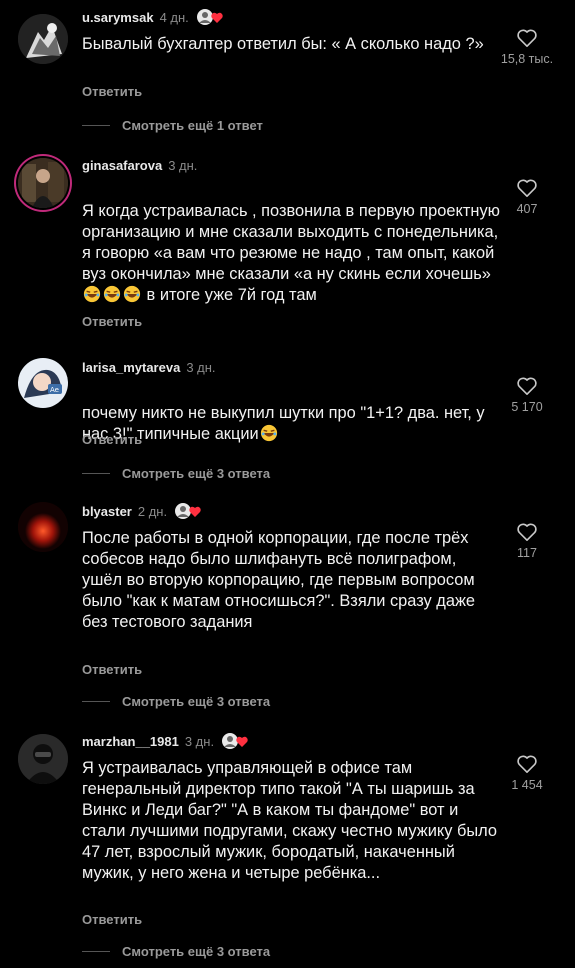  Describe the element at coordinates (174, 17) in the screenshot. I see `comment-age: 4 дн.` at that location.